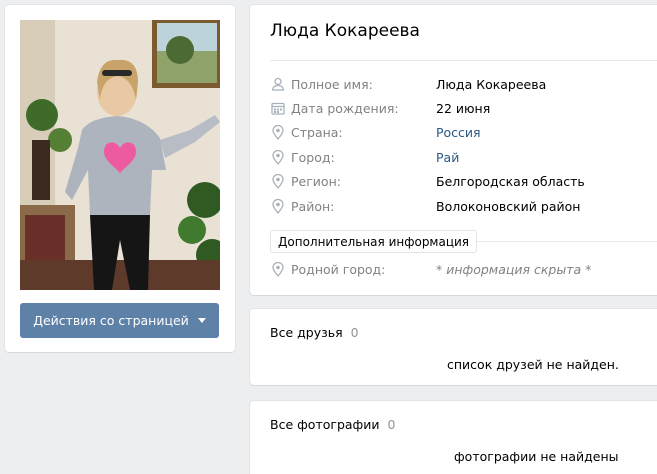  What do you see at coordinates (447, 157) in the screenshot?
I see `city-link: Рай` at bounding box center [447, 157].